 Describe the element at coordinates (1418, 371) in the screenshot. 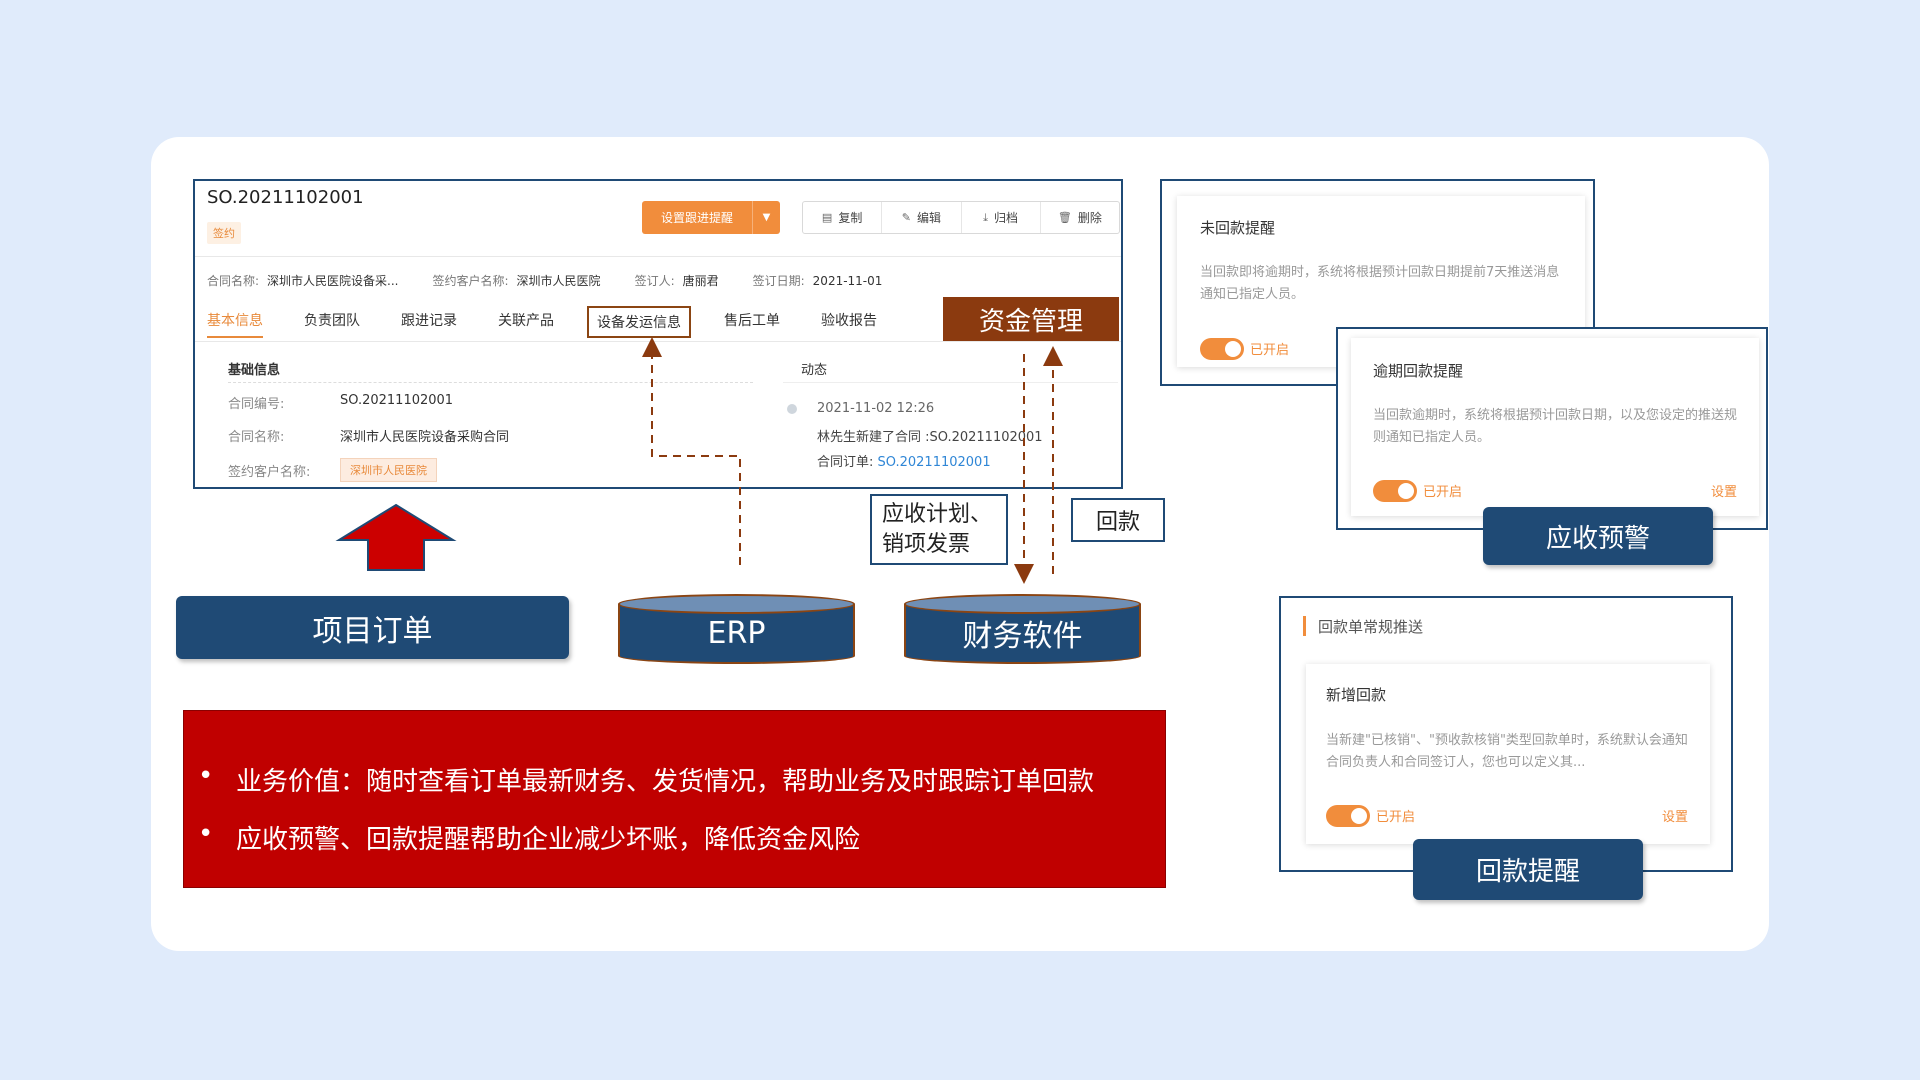

I see `overdue-title: 逾期回款提醒` at that location.